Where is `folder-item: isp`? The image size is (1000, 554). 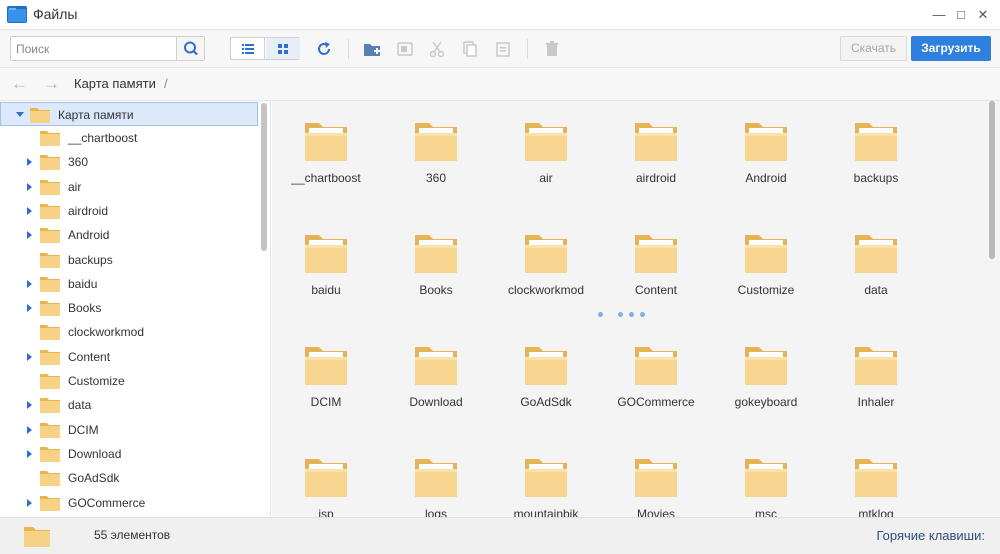
folder-item: isp is located at coordinates (326, 486).